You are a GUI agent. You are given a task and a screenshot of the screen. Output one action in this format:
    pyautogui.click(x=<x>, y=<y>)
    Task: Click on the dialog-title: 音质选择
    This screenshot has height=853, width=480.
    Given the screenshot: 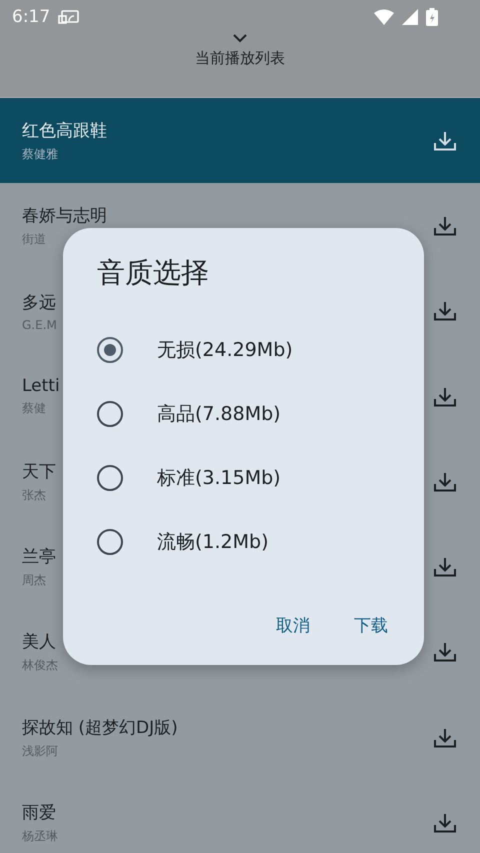 What is the action you would take?
    pyautogui.click(x=153, y=273)
    